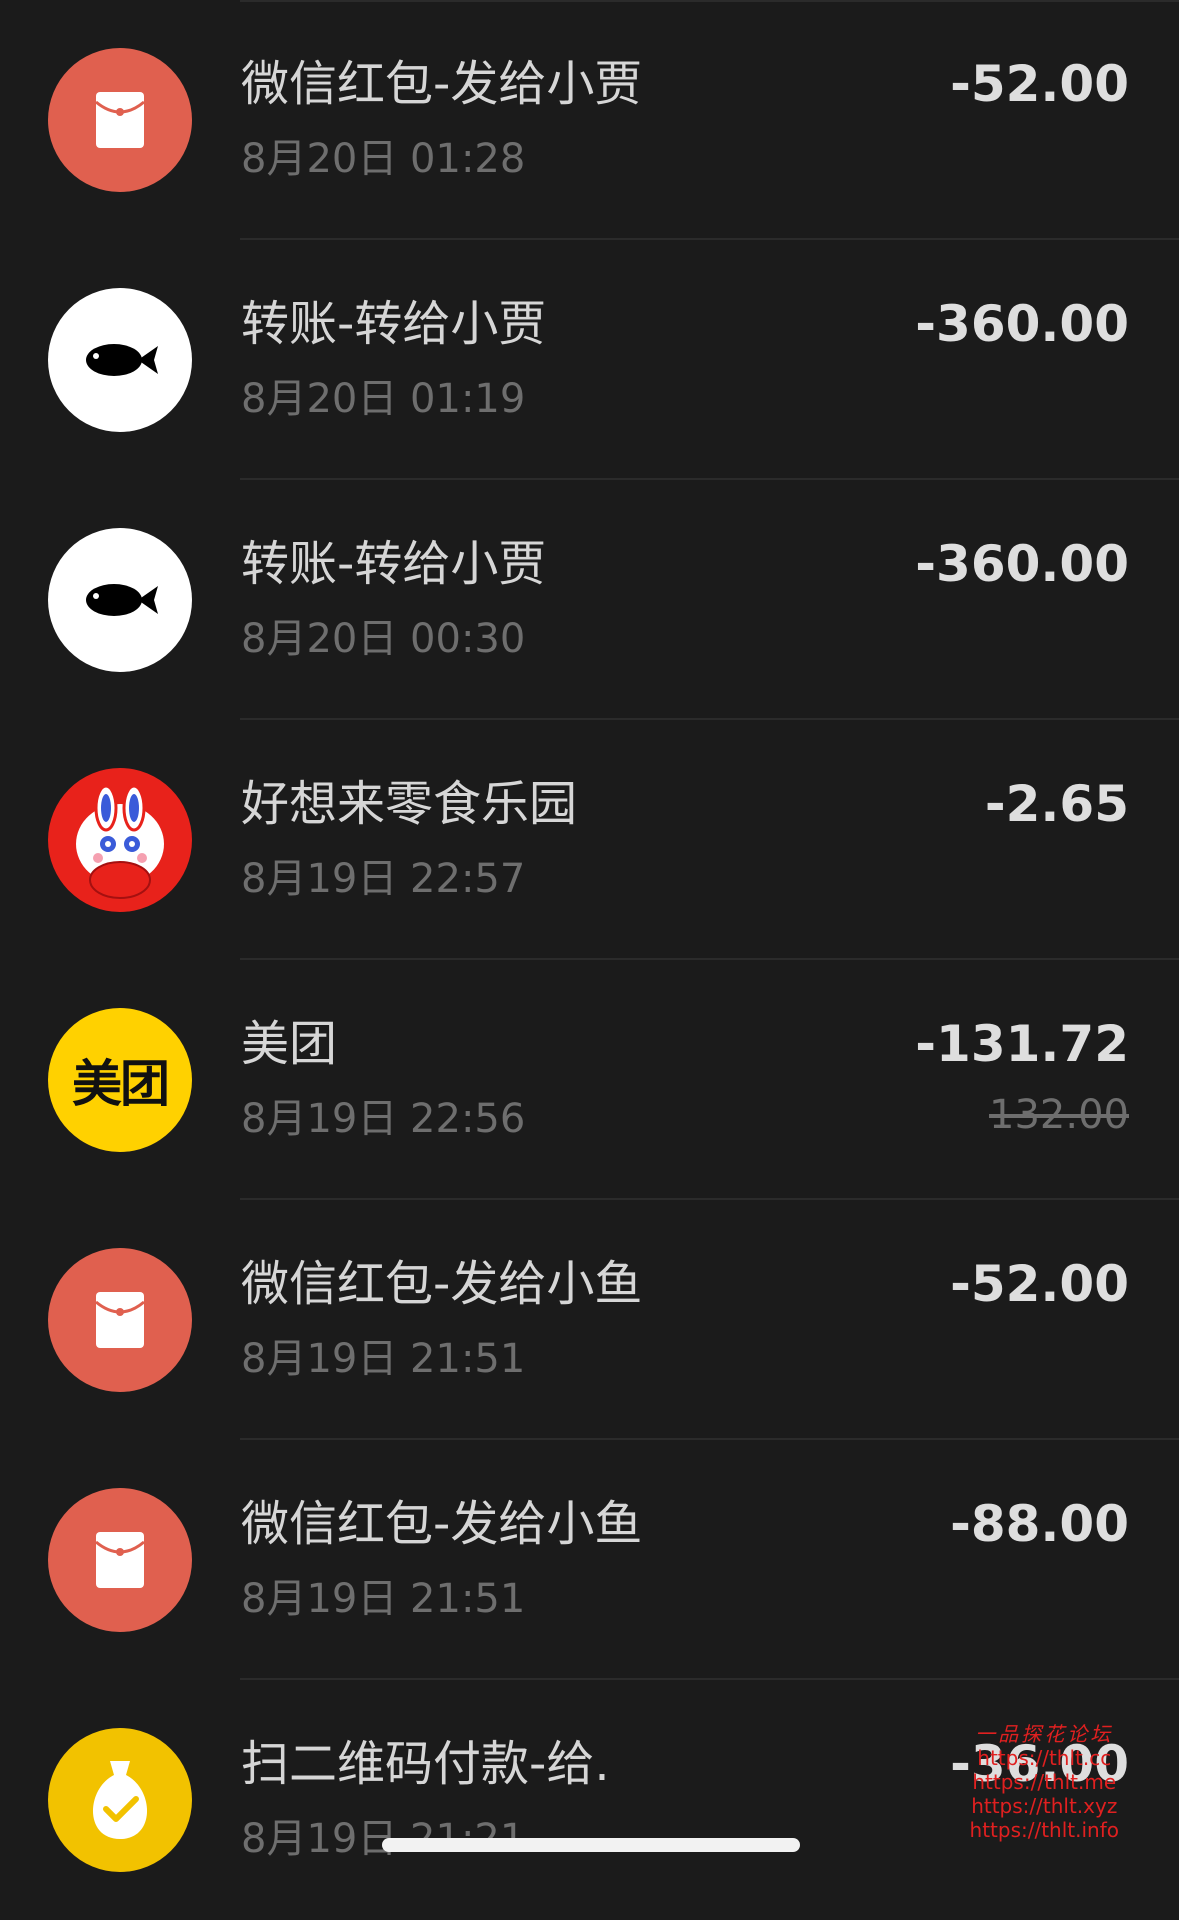 The height and width of the screenshot is (1920, 1179). Describe the element at coordinates (1022, 1044) in the screenshot. I see `transaction-amount: -131.72` at that location.